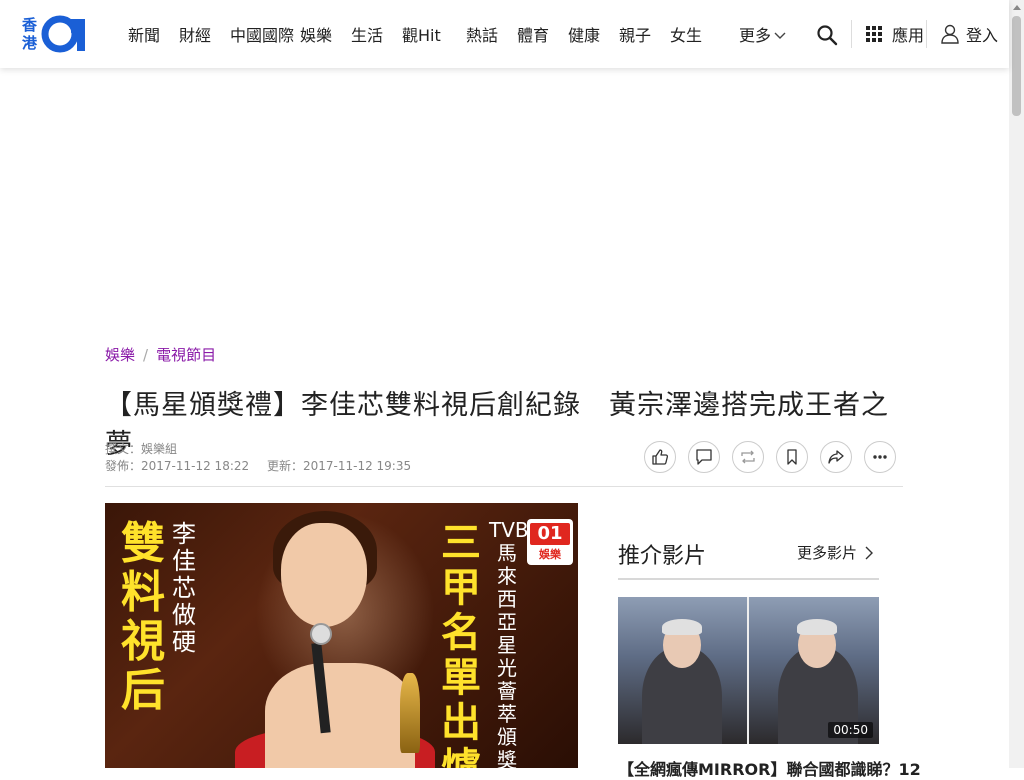  I want to click on hero-badge: 01 娛樂, so click(550, 542).